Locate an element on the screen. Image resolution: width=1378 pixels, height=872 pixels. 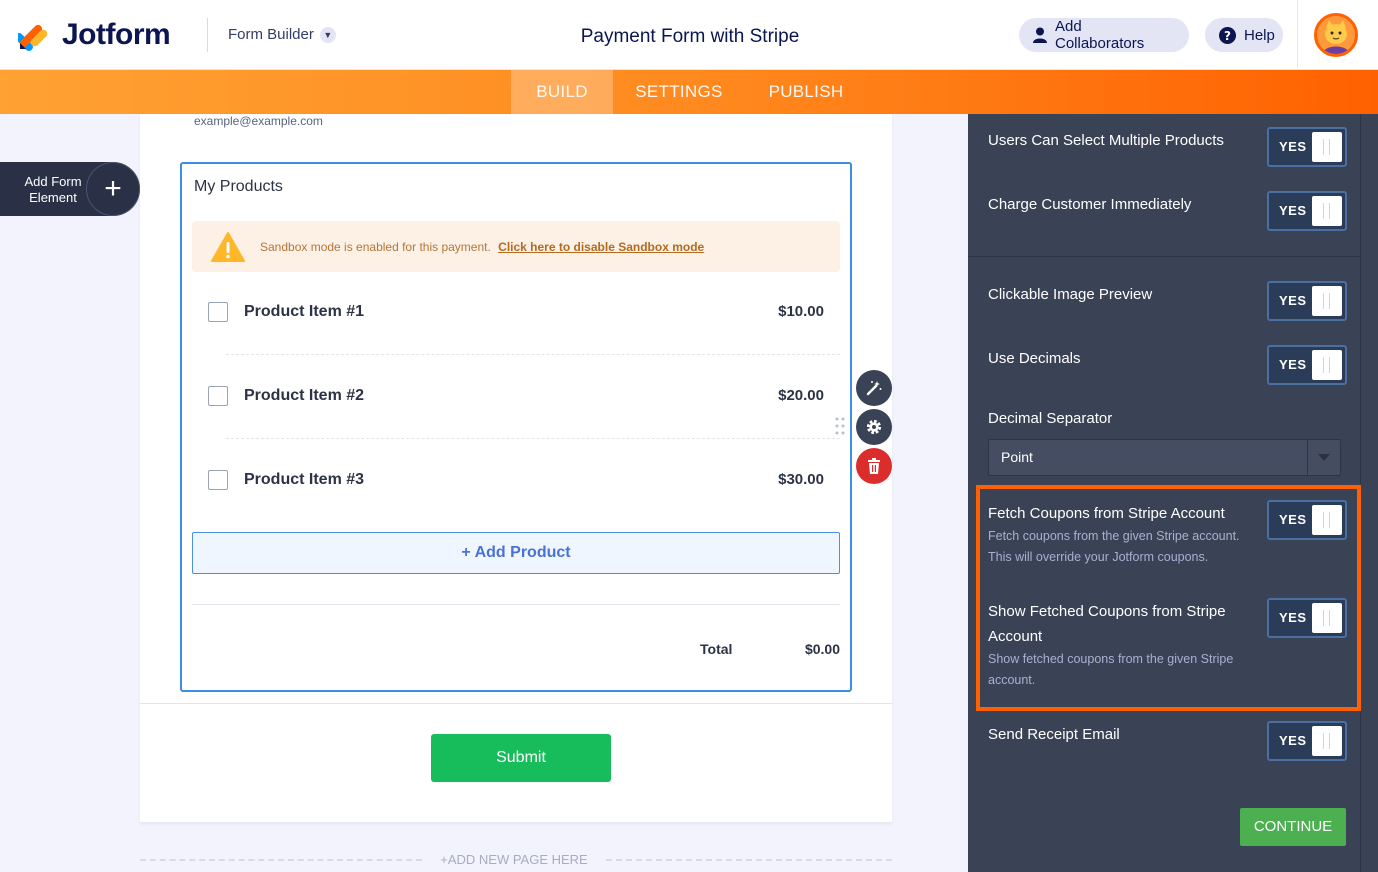
product-price: $30.00 is located at coordinates (801, 479).